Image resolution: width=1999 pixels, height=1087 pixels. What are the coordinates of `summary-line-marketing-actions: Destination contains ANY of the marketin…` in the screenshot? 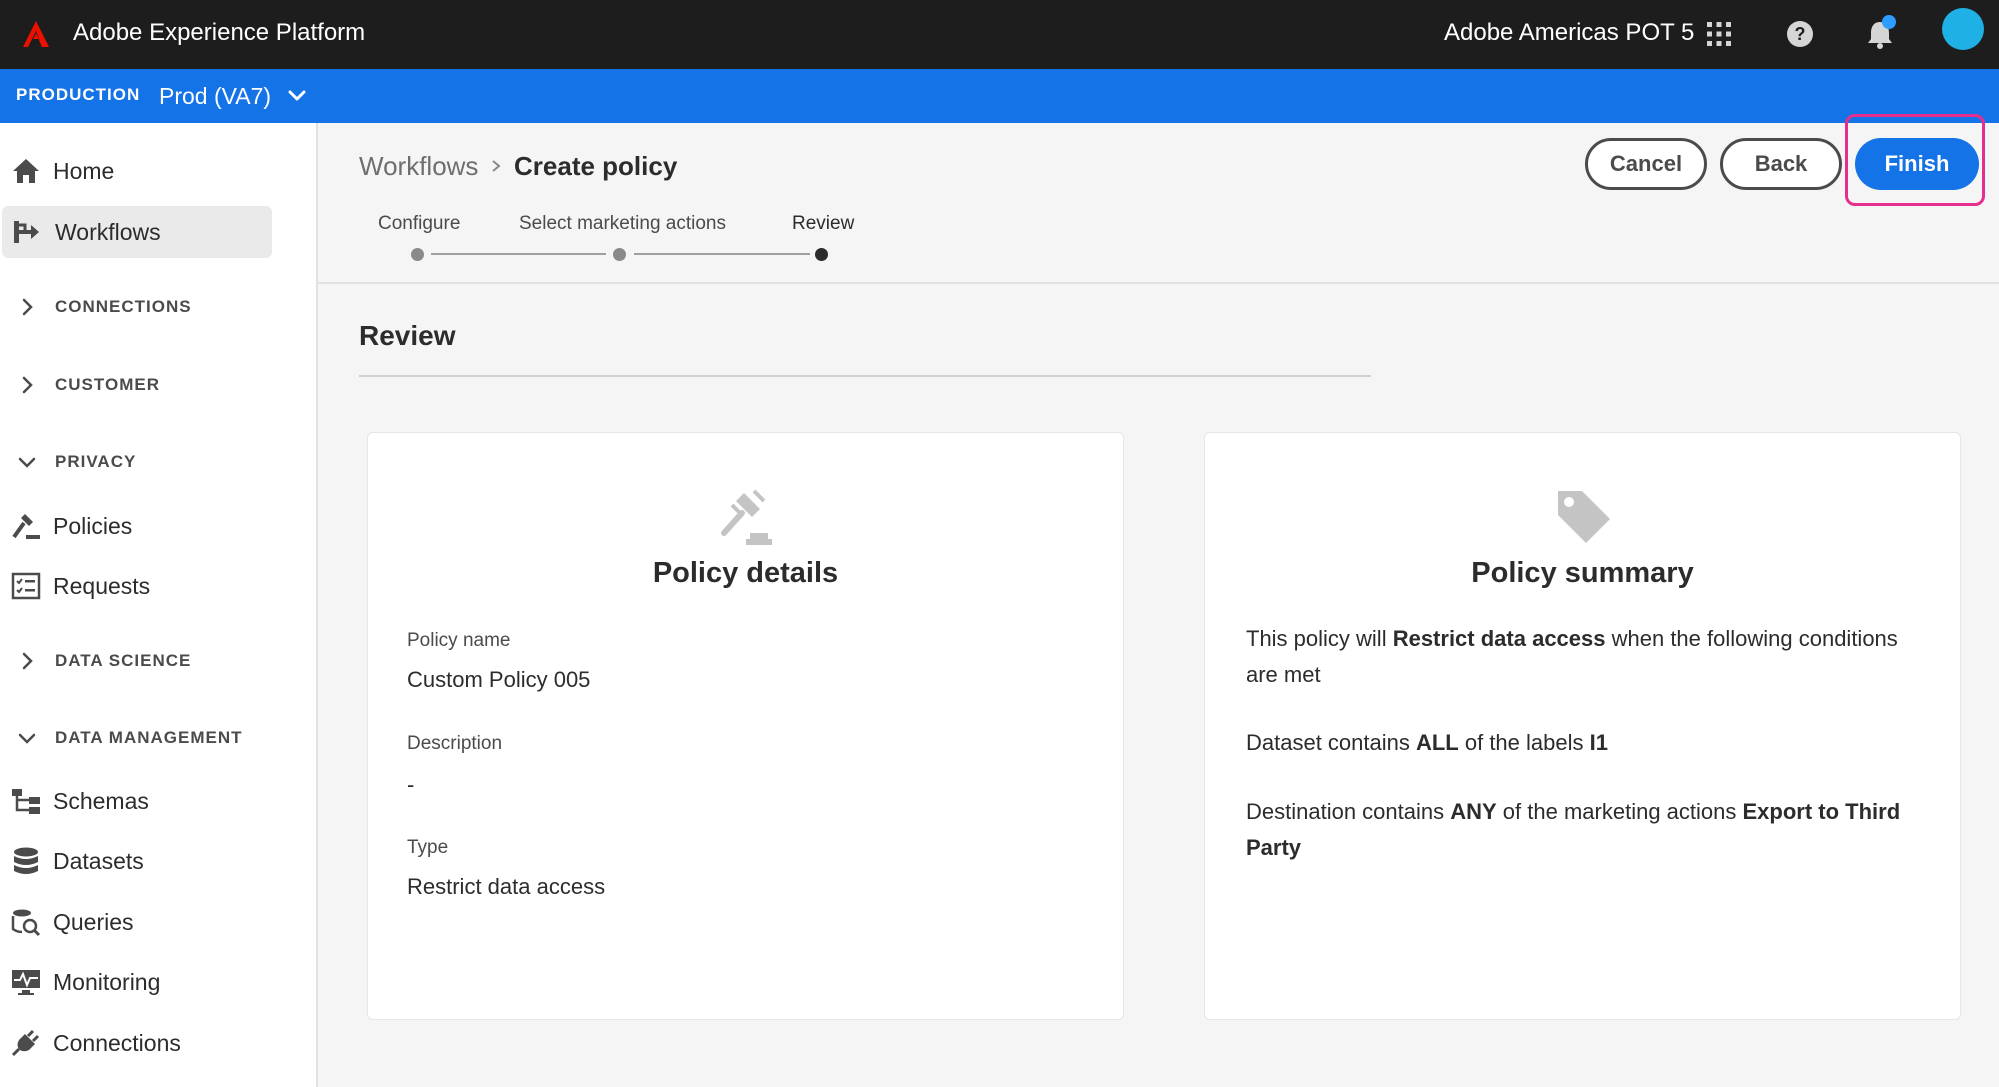 It's located at (1573, 829).